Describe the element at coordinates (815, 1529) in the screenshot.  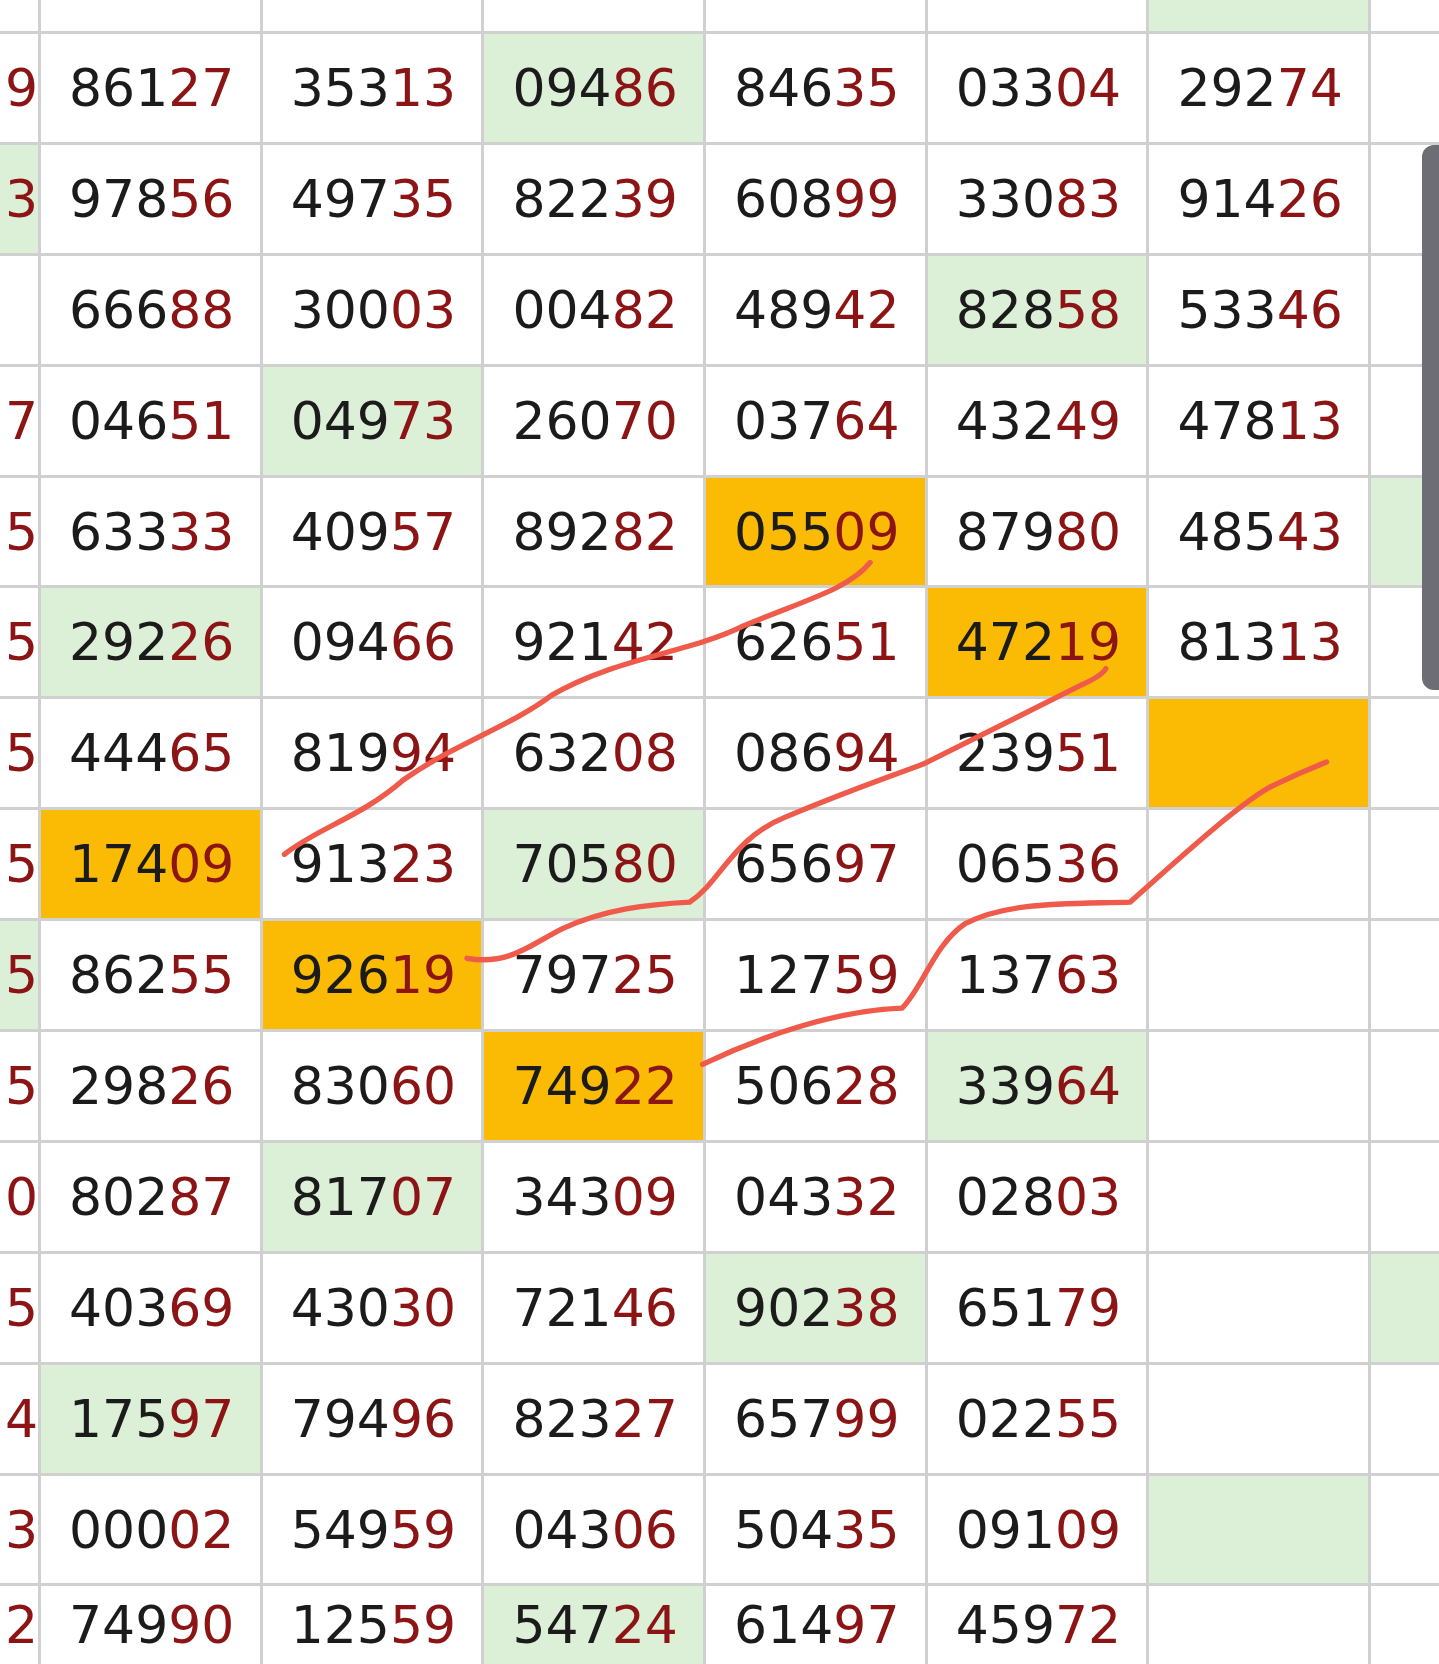
I see `table-cell: 50435` at that location.